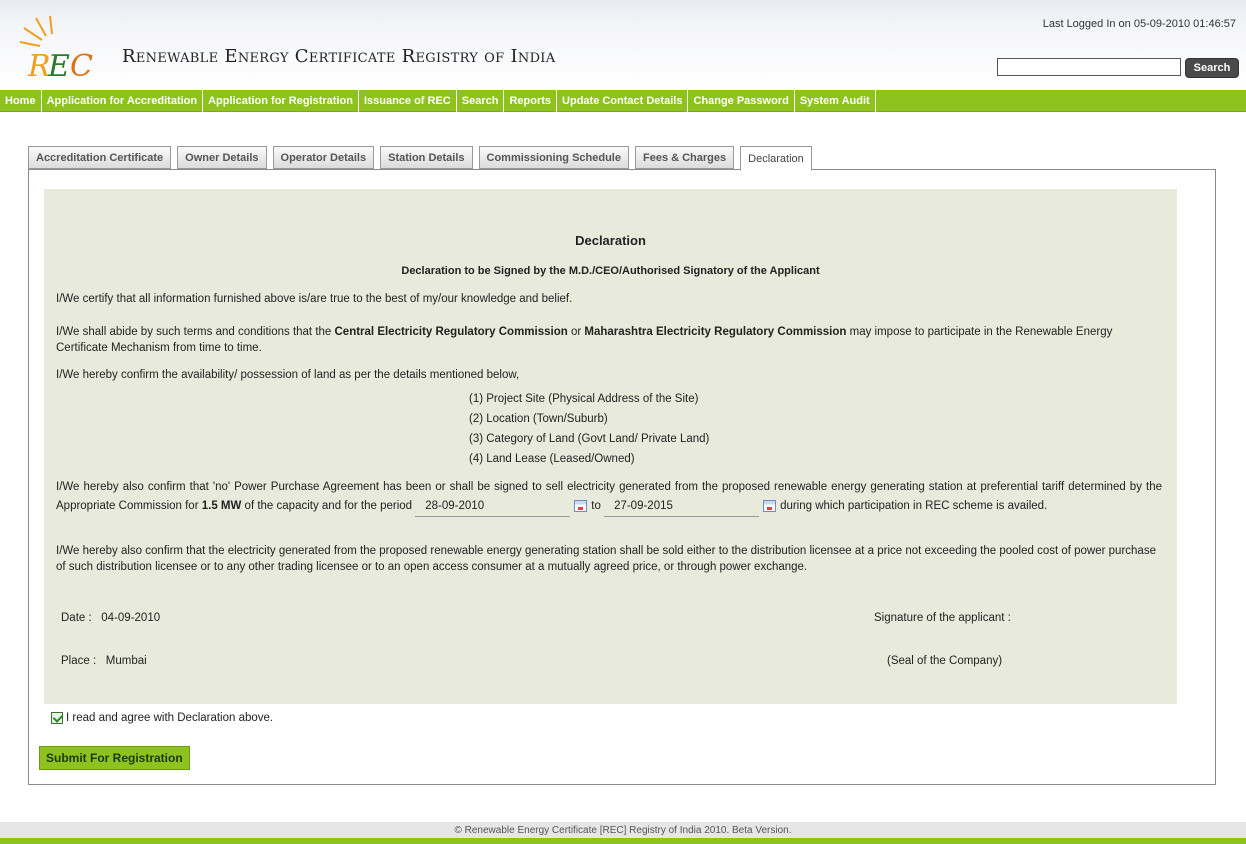  Describe the element at coordinates (21, 100) in the screenshot. I see `nav-home: Home` at that location.